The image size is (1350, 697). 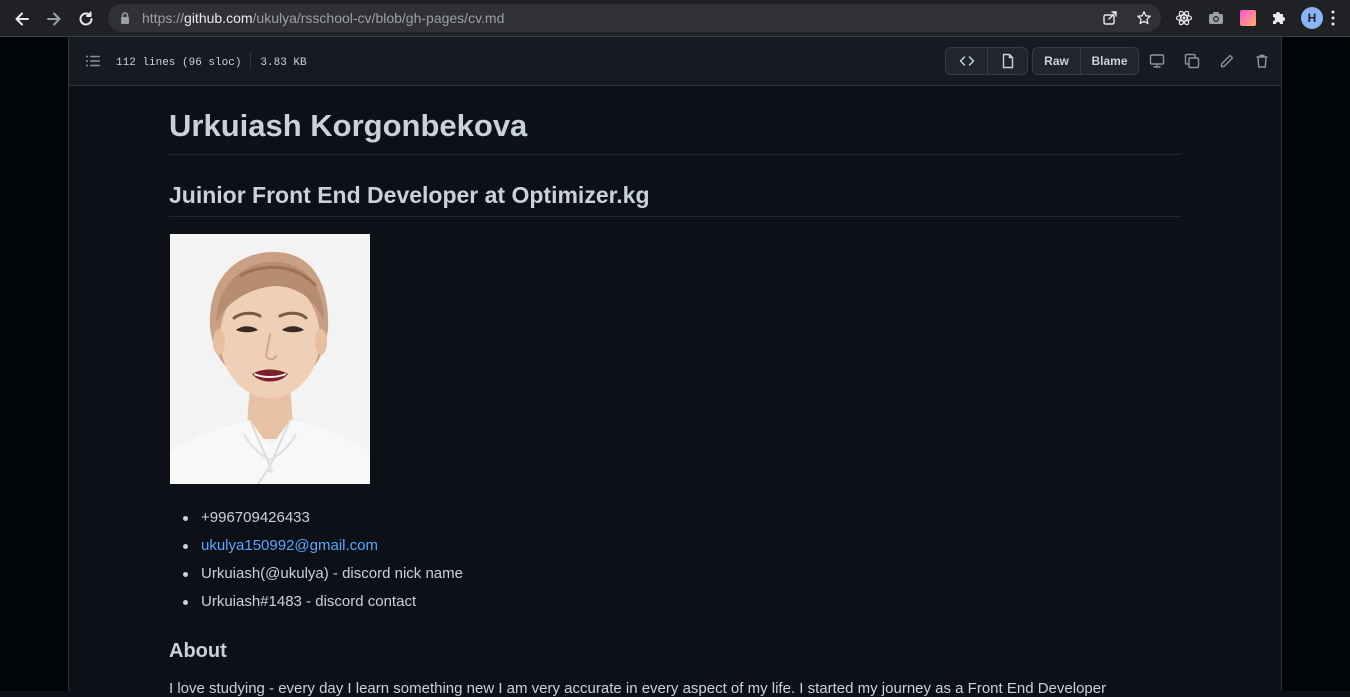 I want to click on view-toggle-group, so click(x=986, y=61).